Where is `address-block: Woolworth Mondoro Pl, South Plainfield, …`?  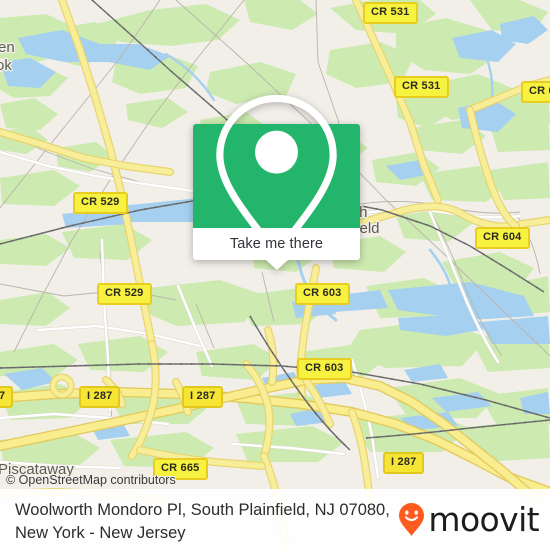 address-block: Woolworth Mondoro Pl, South Plainfield, … is located at coordinates (212, 522).